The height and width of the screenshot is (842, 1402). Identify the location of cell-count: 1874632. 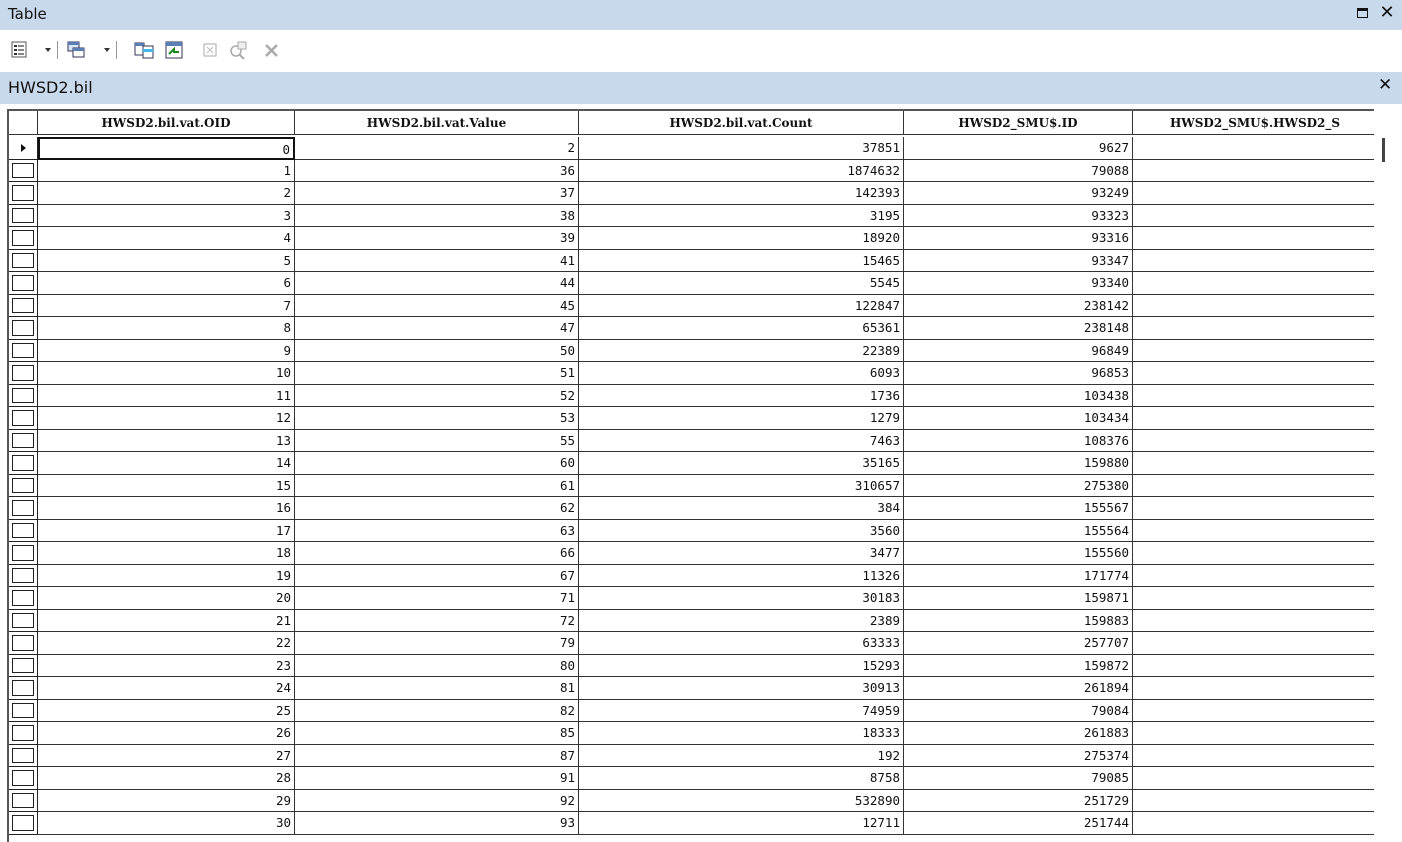
(741, 170).